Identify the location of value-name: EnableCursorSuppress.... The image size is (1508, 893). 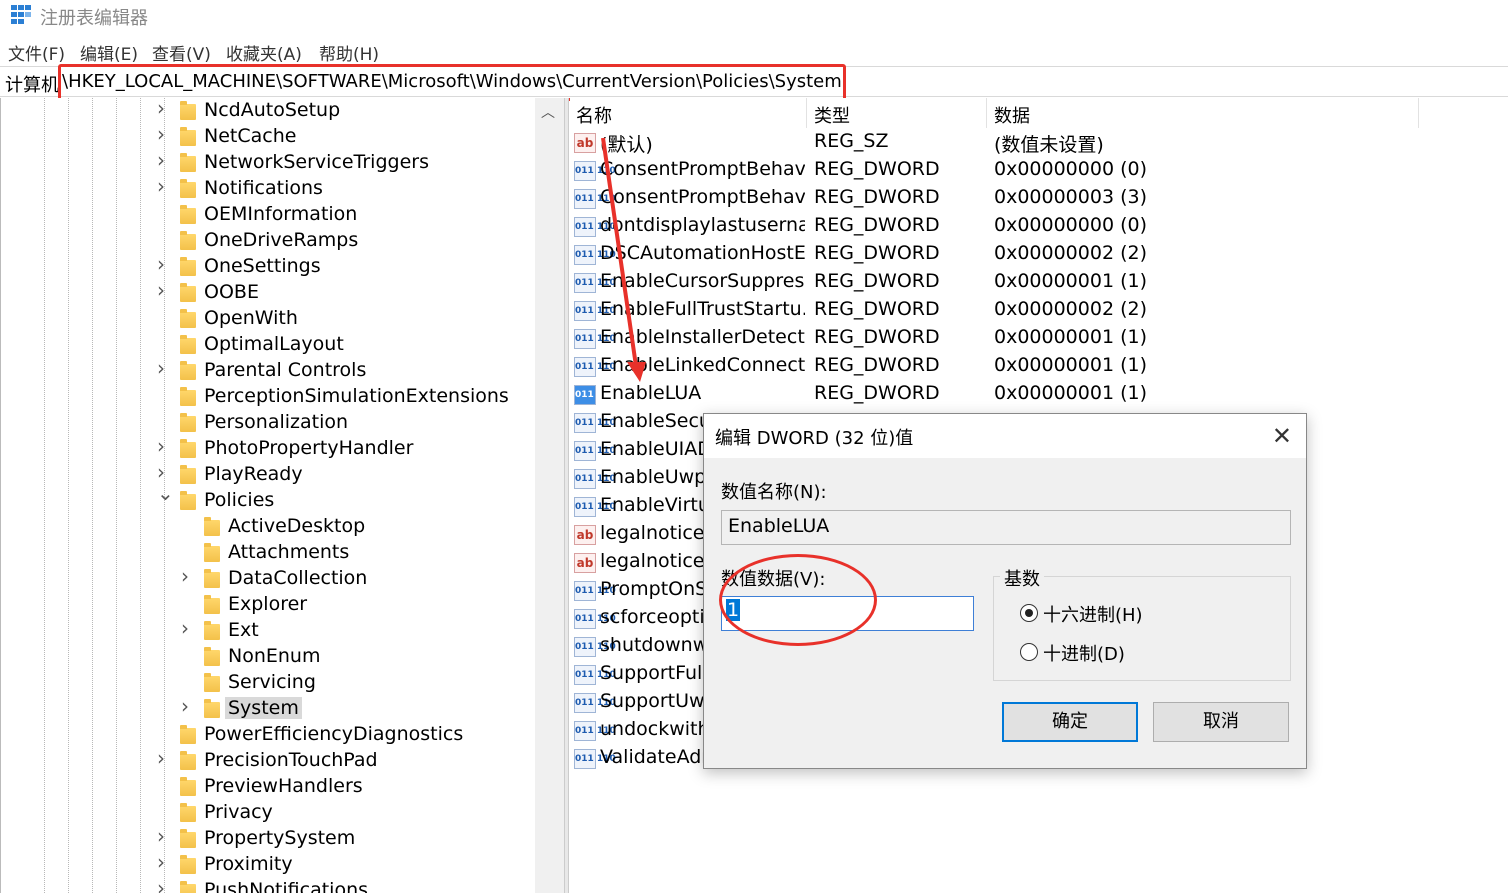
(702, 281).